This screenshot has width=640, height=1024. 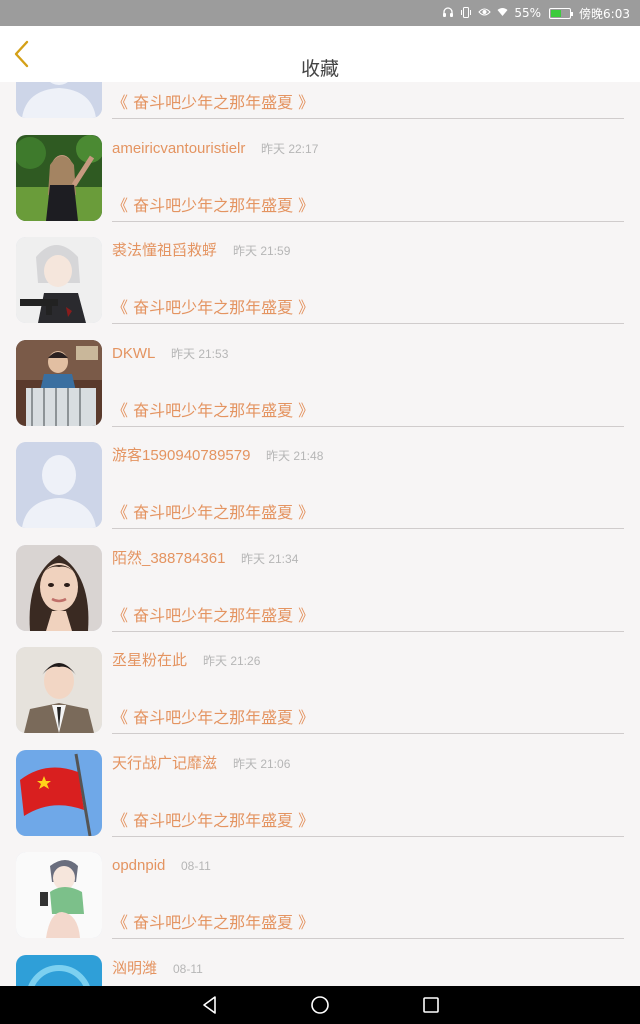 I want to click on list-item: opdnpid 08-11 《 奋斗吧少年之那年盛夏 》, so click(x=320, y=903).